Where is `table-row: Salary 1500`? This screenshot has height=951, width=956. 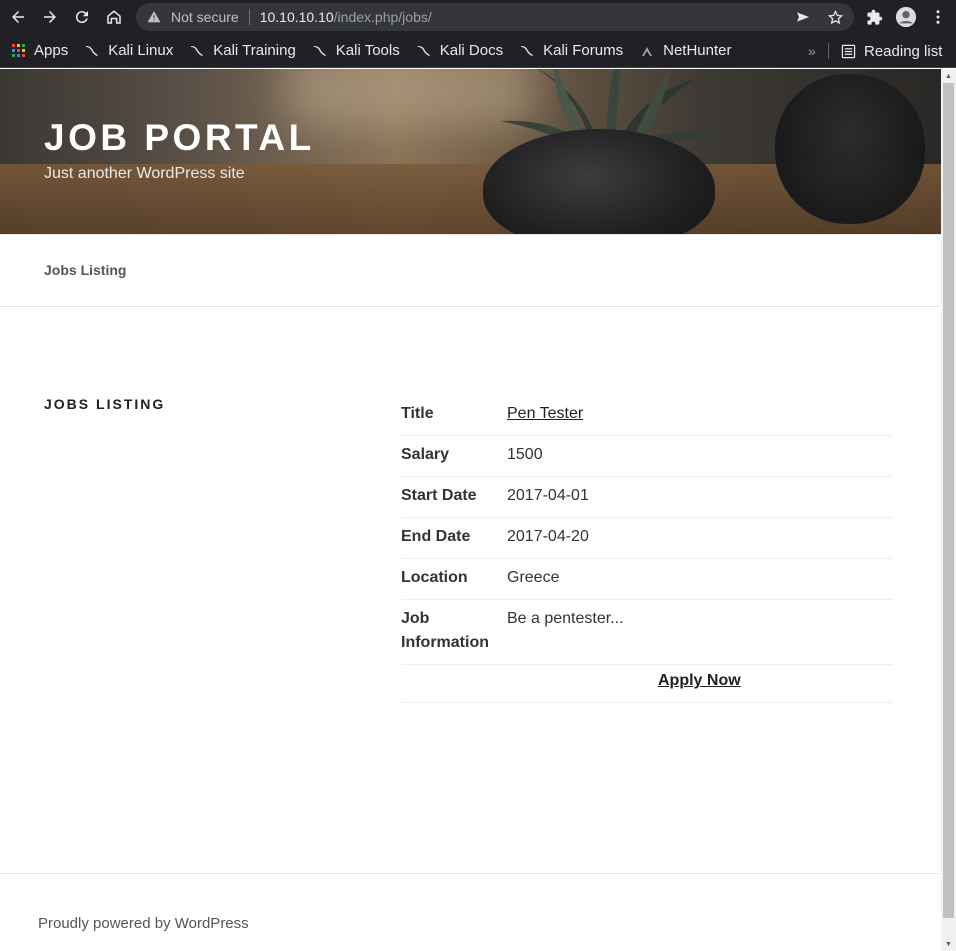 table-row: Salary 1500 is located at coordinates (647, 456).